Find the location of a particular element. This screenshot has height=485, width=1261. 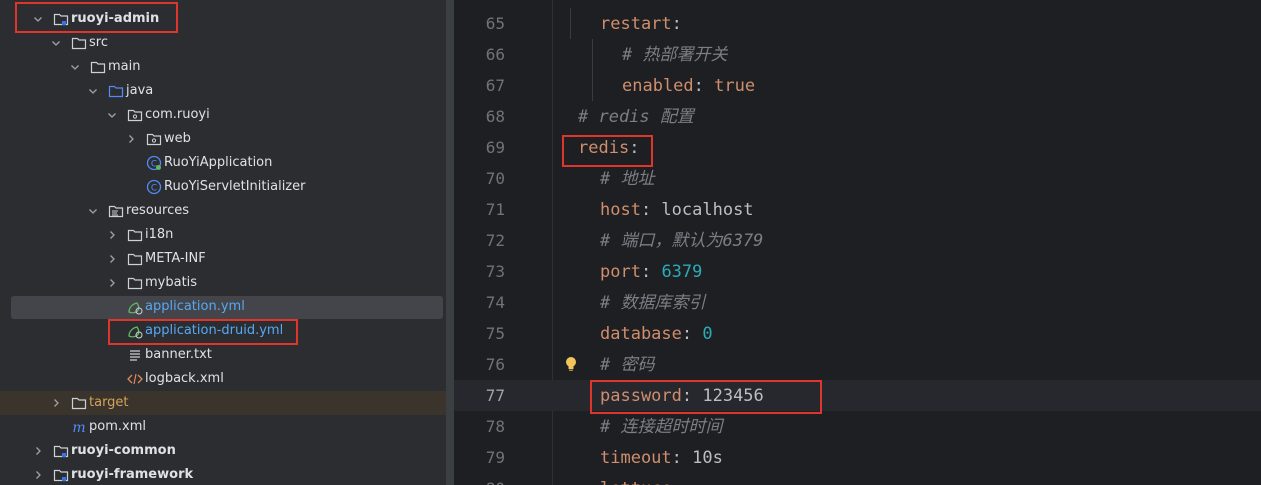

code-token: # 连接超时时间 is located at coordinates (661, 427).